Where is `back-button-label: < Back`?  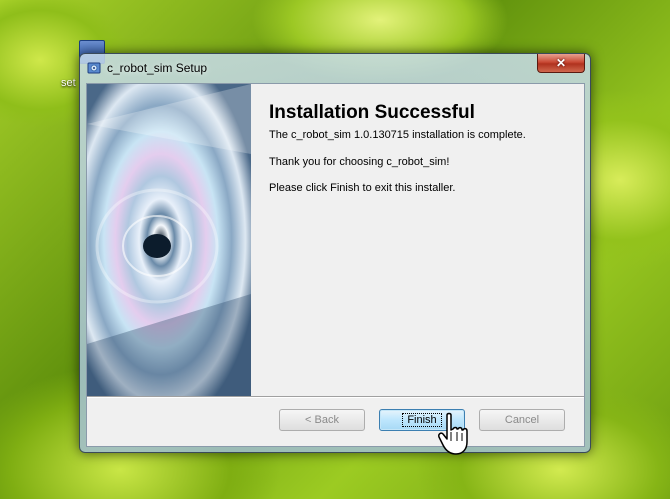 back-button-label: < Back is located at coordinates (322, 420).